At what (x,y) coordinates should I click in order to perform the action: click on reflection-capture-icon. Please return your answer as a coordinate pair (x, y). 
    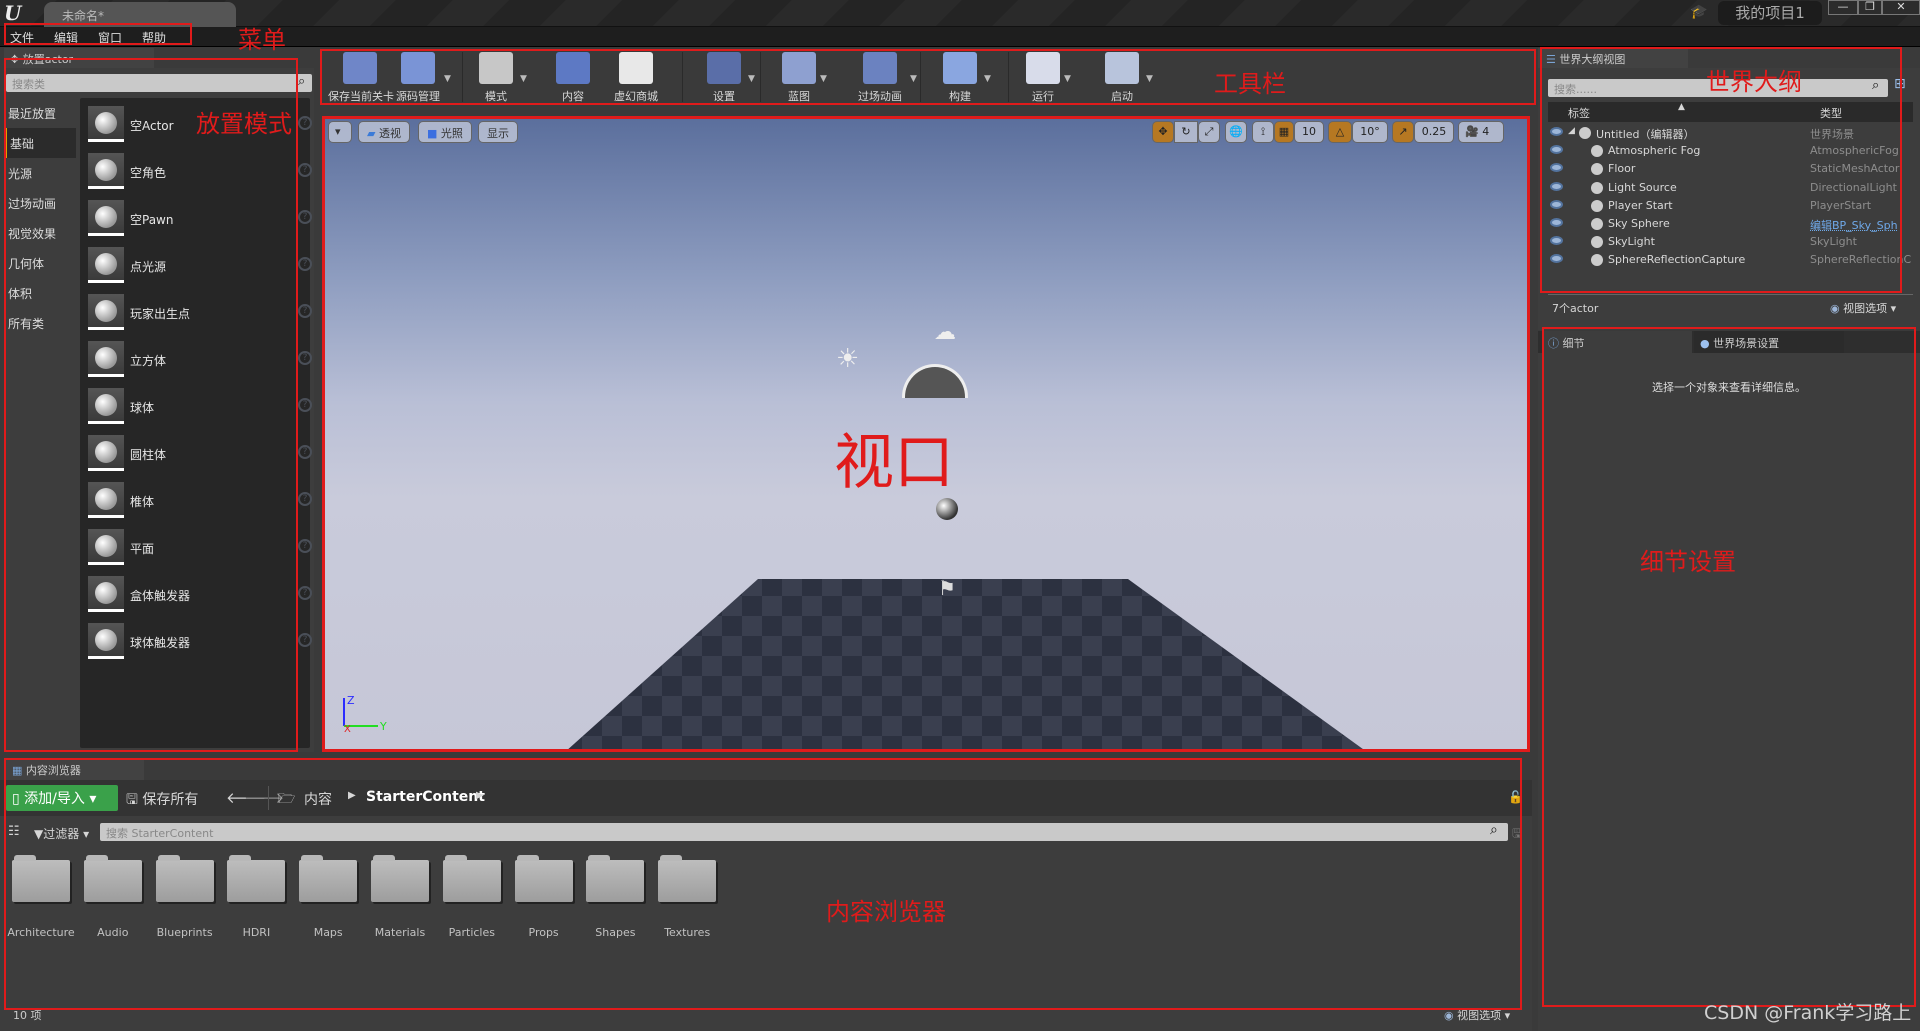
    Looking at the image, I should click on (947, 509).